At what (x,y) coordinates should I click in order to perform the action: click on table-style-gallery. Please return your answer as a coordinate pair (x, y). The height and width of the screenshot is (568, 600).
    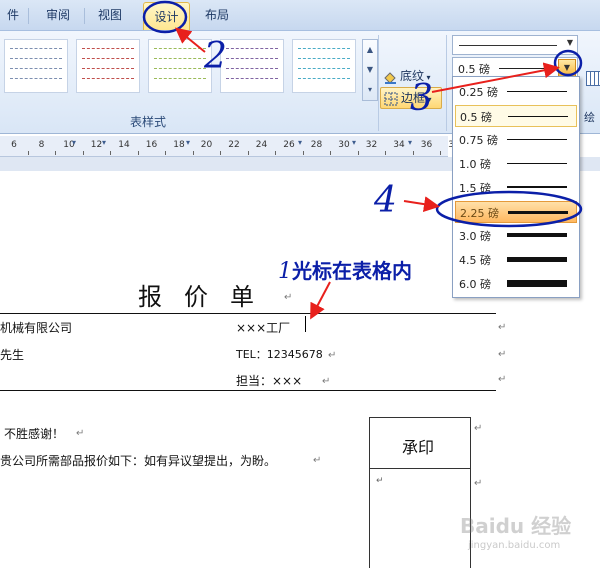
    Looking at the image, I should click on (188, 69).